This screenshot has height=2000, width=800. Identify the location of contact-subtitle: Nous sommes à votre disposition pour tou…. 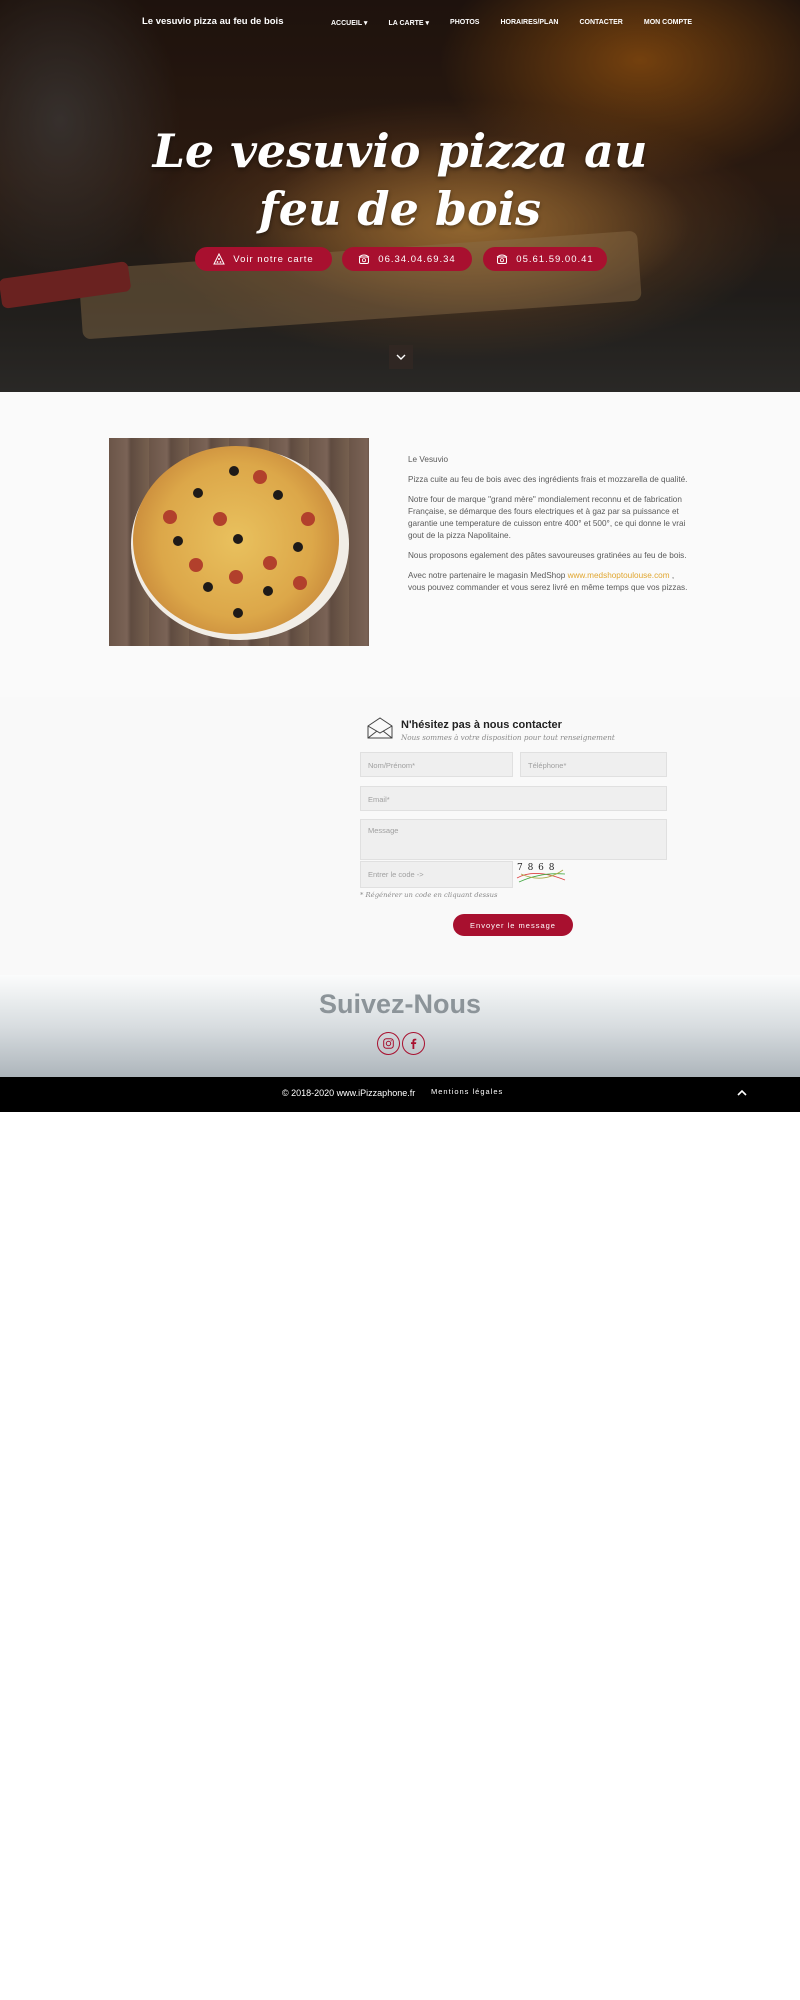
(508, 737).